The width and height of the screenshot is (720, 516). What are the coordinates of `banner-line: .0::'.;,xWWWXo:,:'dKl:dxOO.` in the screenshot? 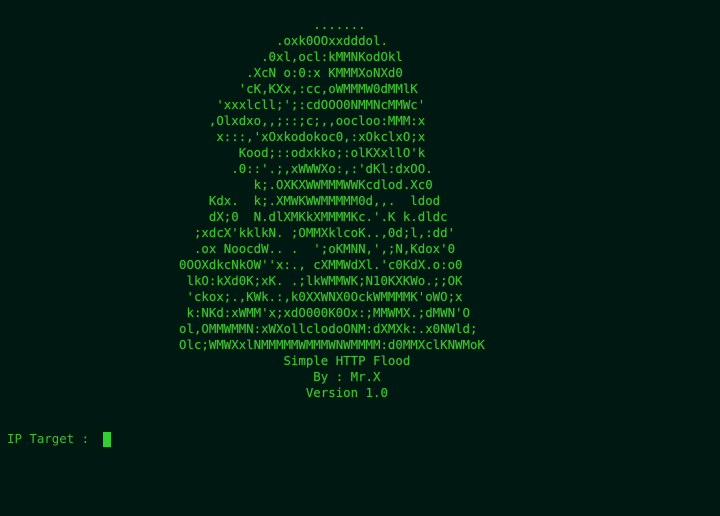 It's located at (216, 168).